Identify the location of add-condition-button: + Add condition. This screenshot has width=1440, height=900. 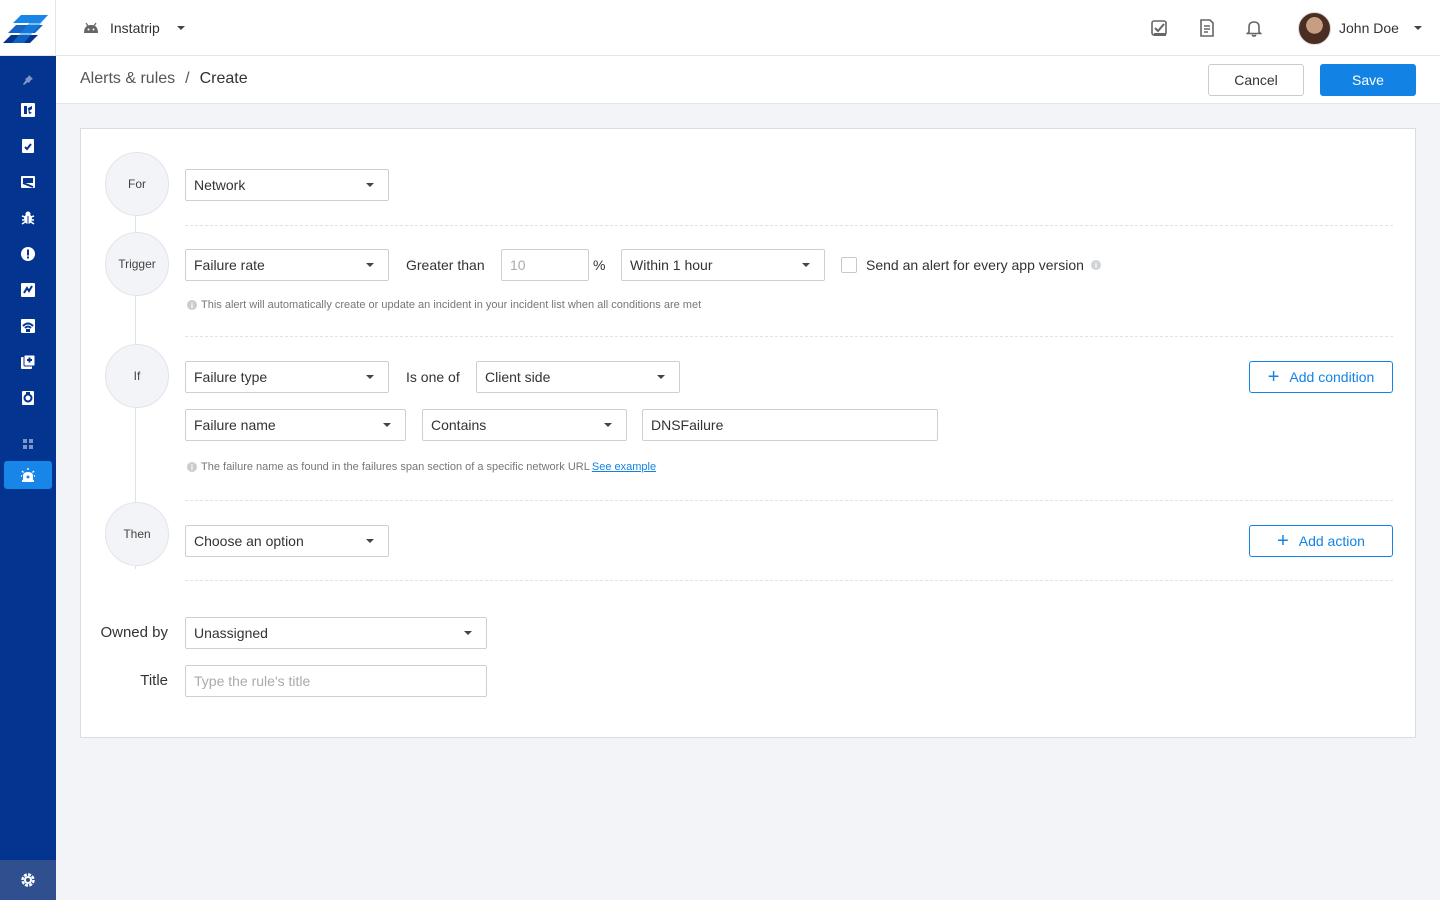
(1321, 377).